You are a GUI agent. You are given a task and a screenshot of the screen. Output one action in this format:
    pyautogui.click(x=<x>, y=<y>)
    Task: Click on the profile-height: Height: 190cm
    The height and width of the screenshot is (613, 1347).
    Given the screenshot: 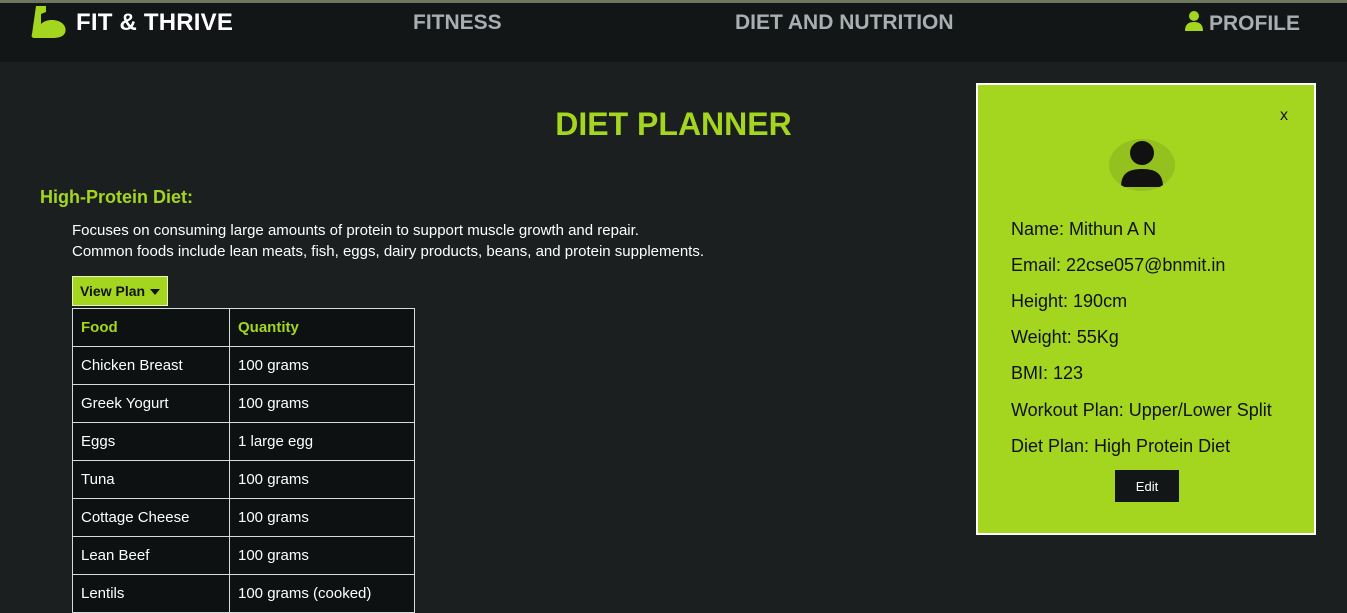 What is the action you would take?
    pyautogui.click(x=1069, y=301)
    